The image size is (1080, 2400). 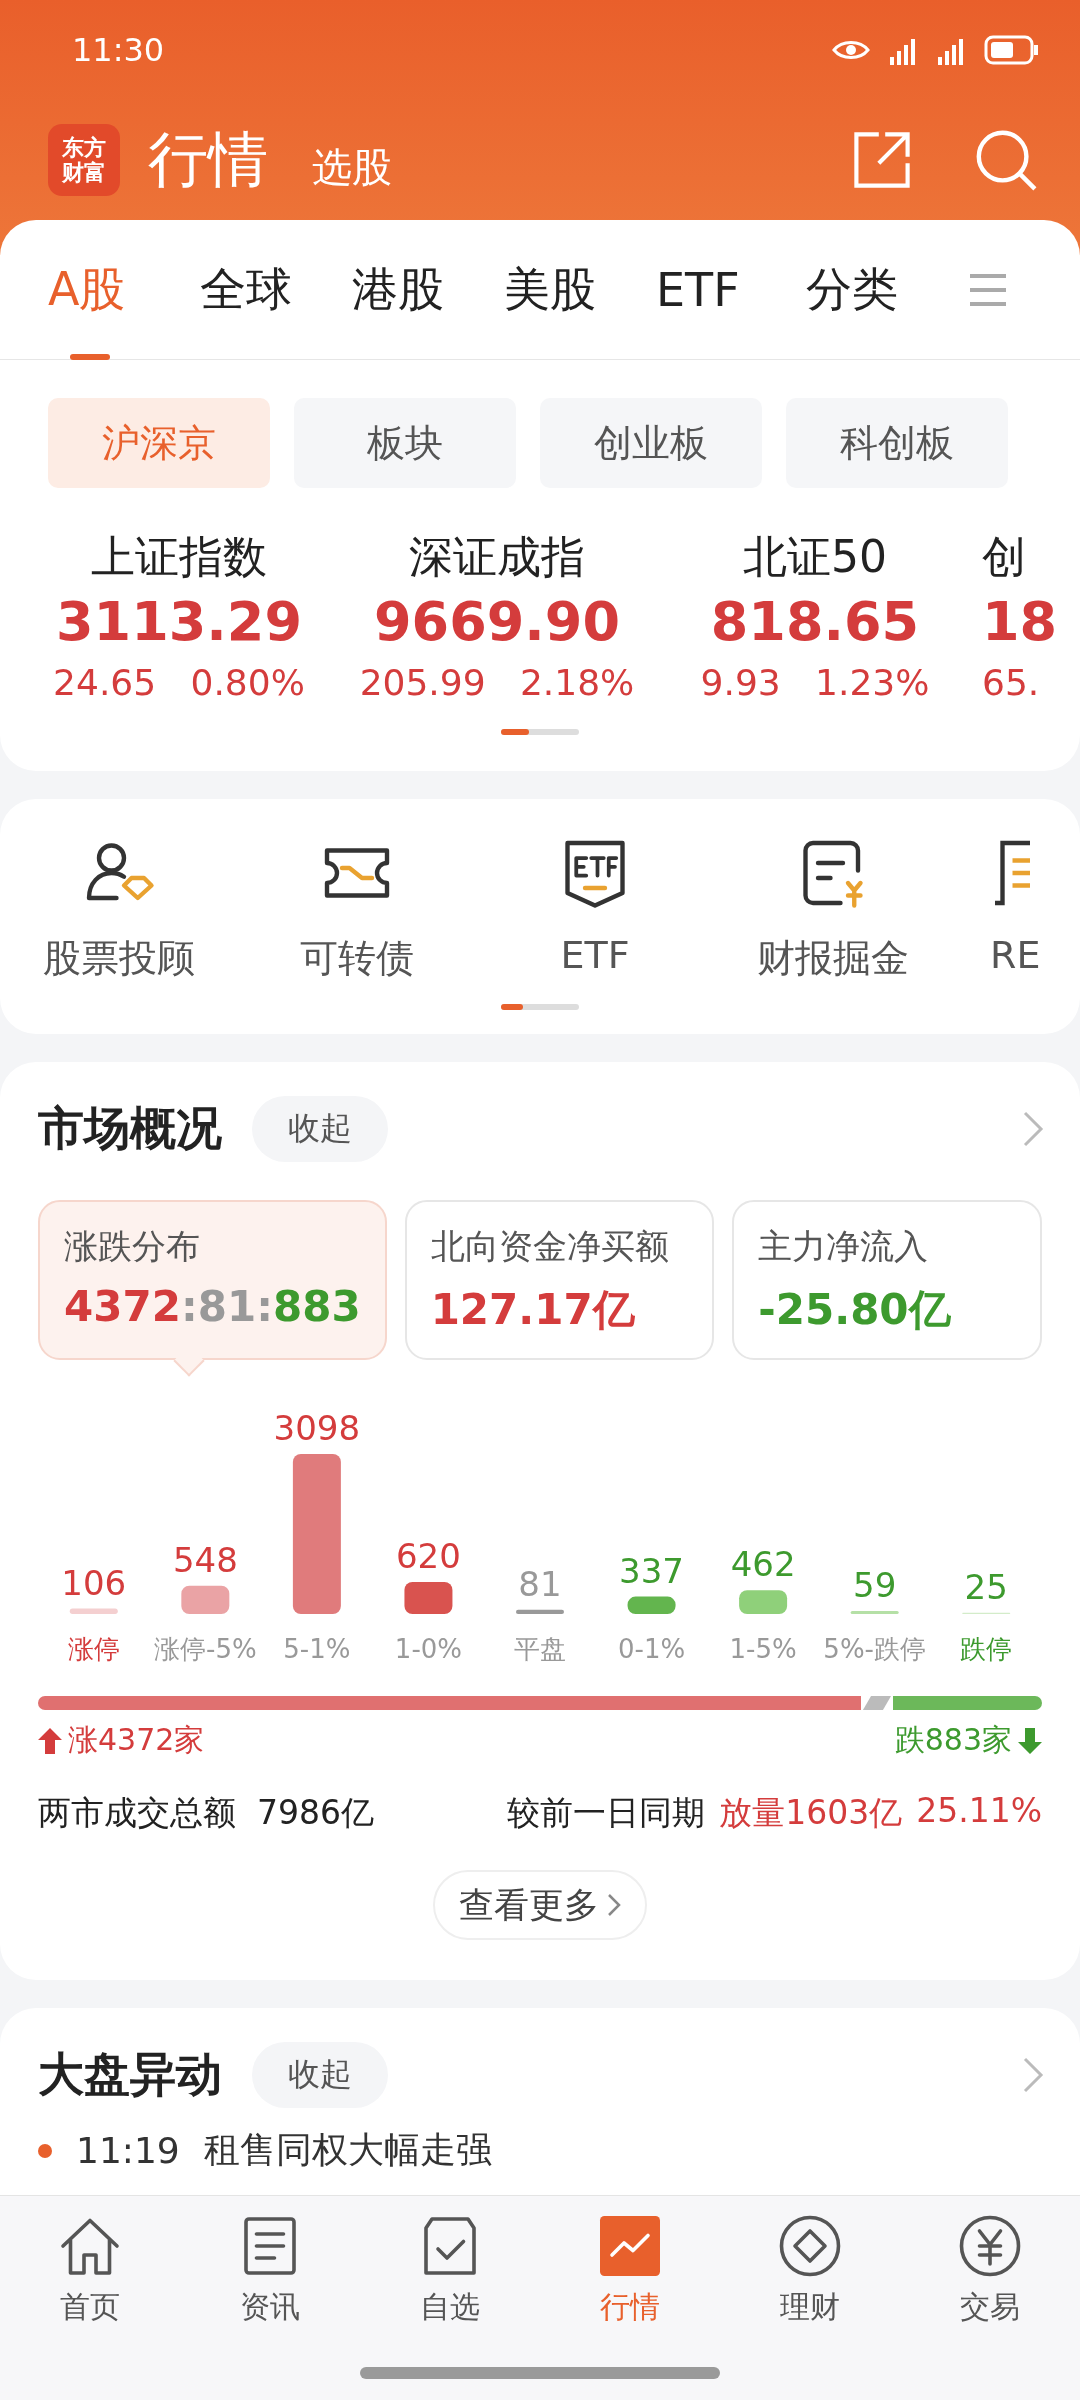 What do you see at coordinates (130, 1128) in the screenshot?
I see `section-title: 市场概况` at bounding box center [130, 1128].